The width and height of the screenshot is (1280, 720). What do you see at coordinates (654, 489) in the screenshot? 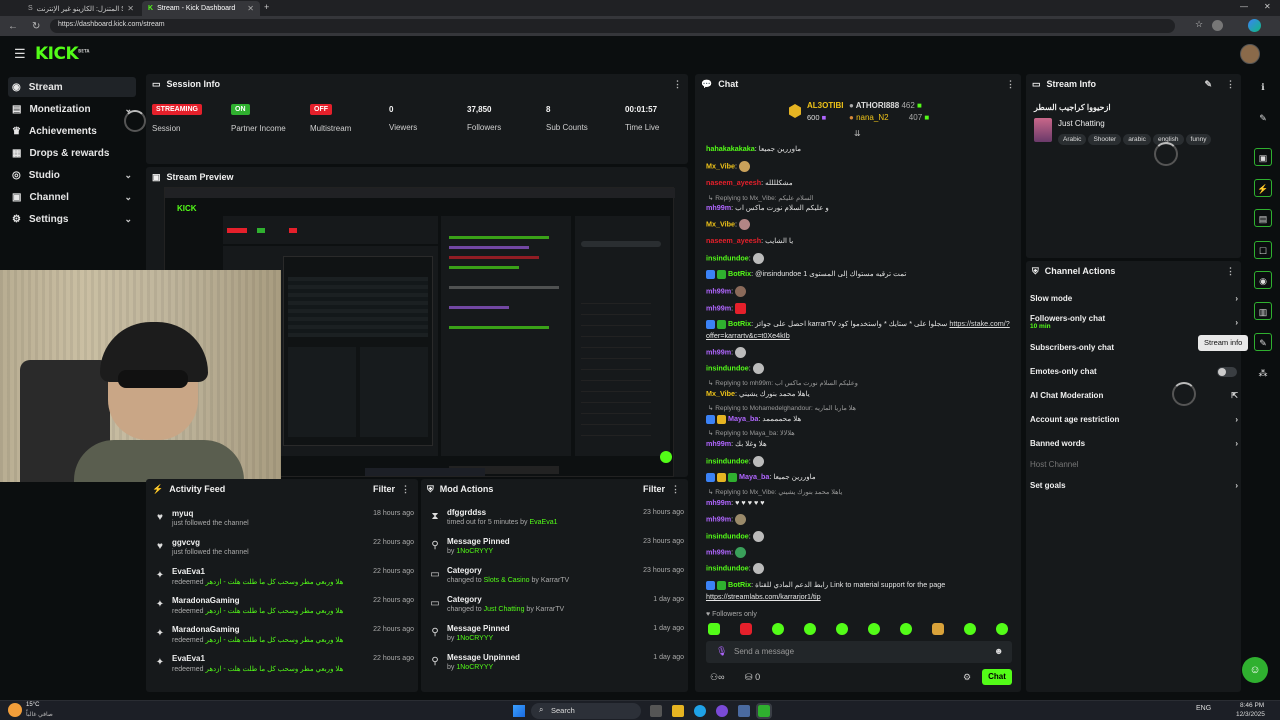
I see `filter-button: Filter` at bounding box center [654, 489].